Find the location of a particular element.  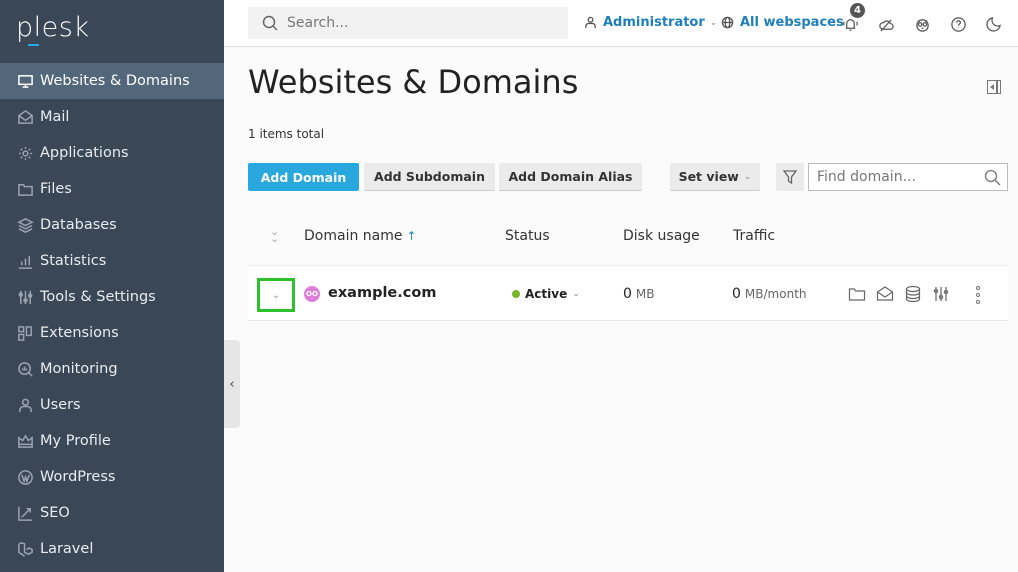

traffic: 0 MB/month is located at coordinates (769, 294).